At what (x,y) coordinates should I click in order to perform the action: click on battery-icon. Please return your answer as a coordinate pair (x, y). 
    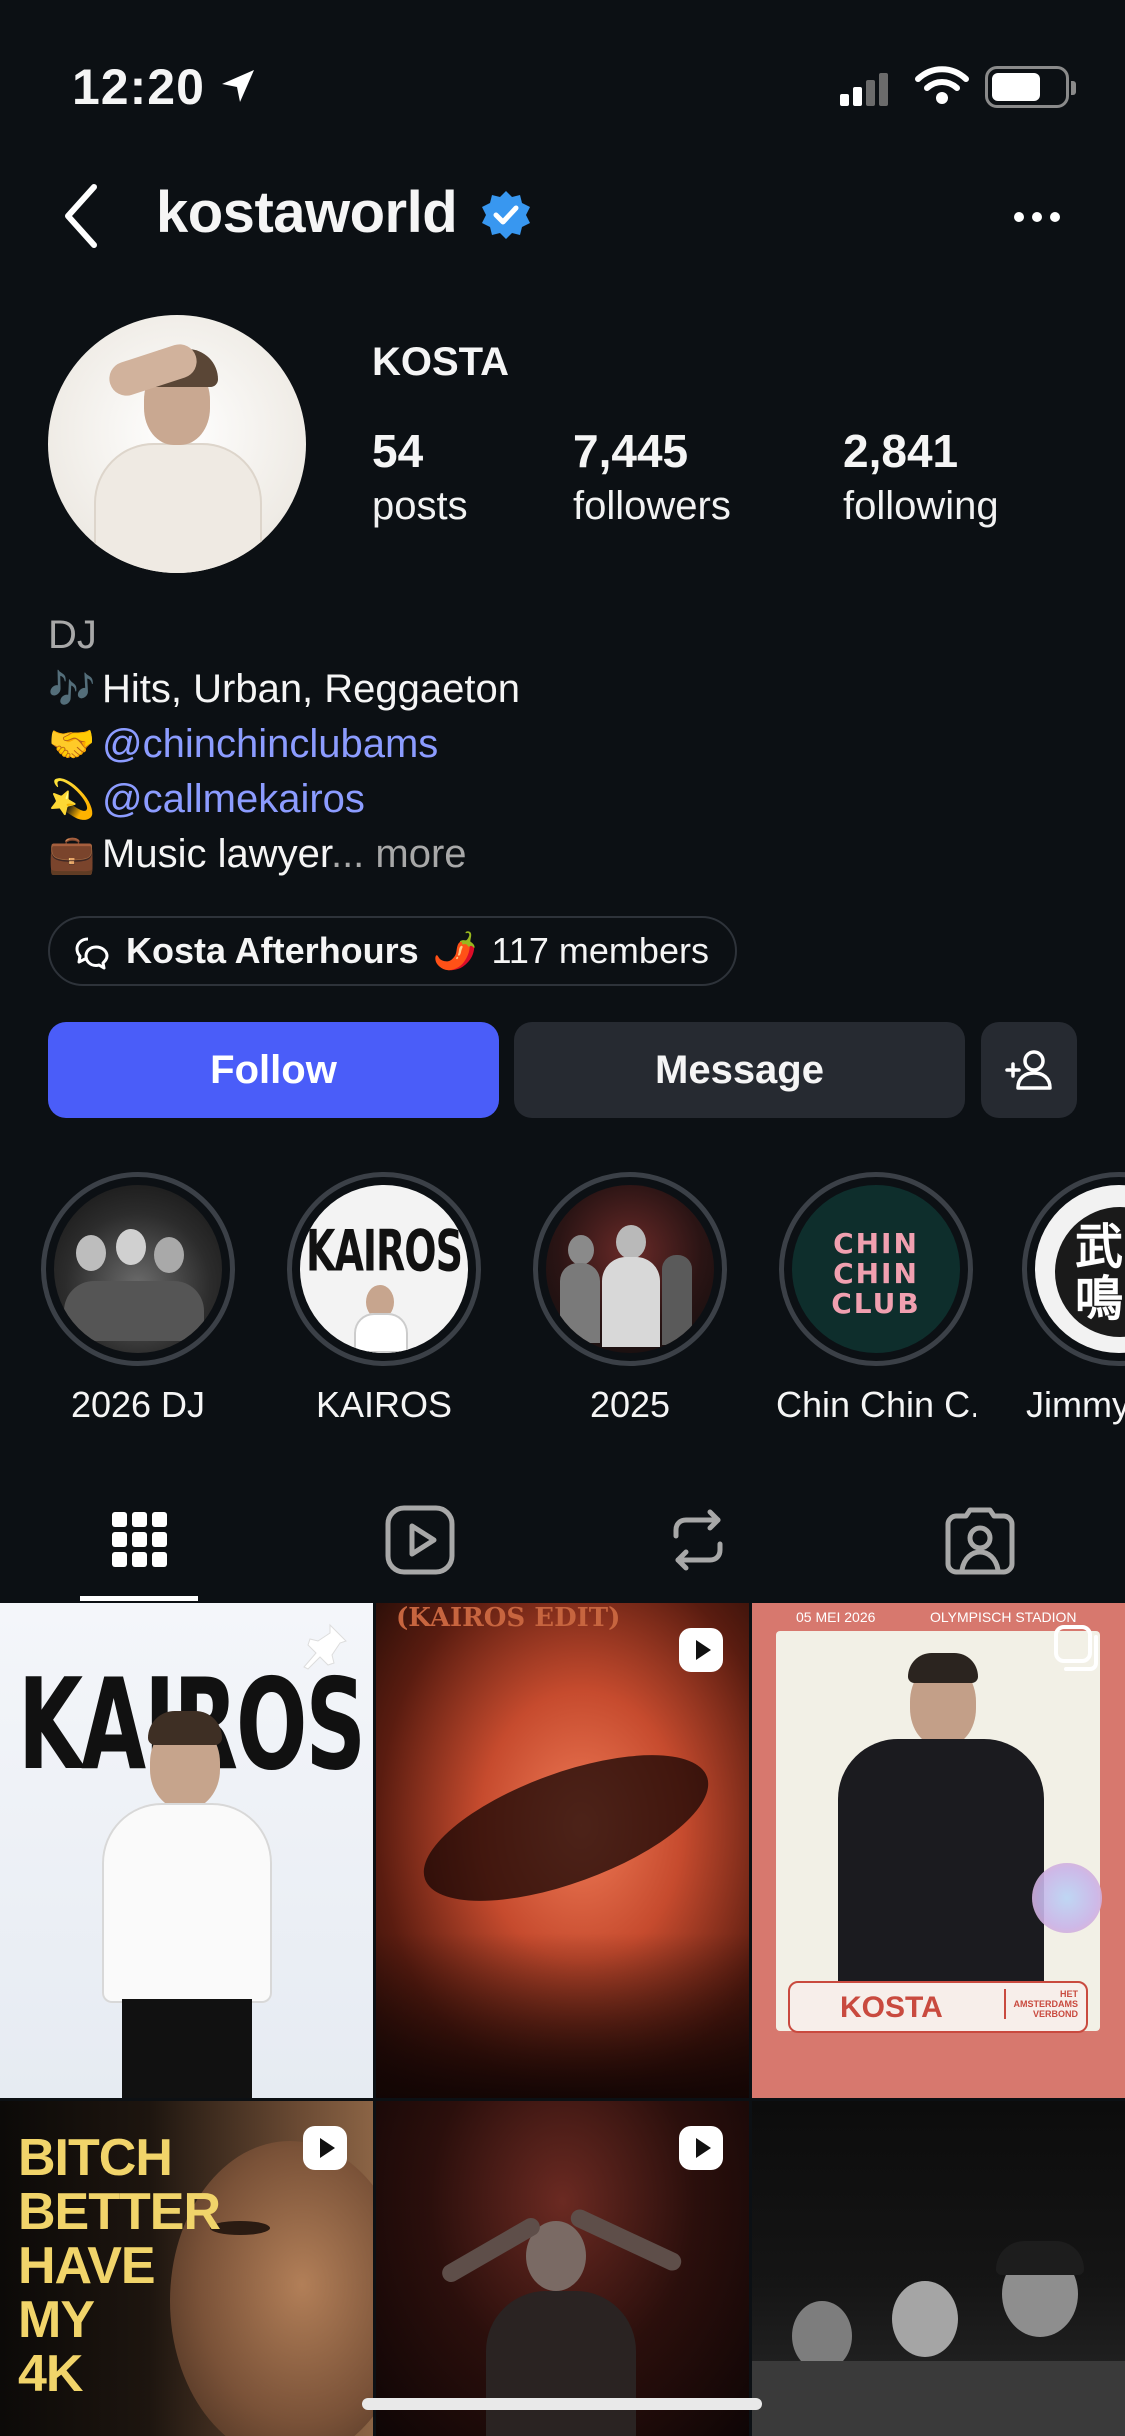
    Looking at the image, I should click on (1030, 87).